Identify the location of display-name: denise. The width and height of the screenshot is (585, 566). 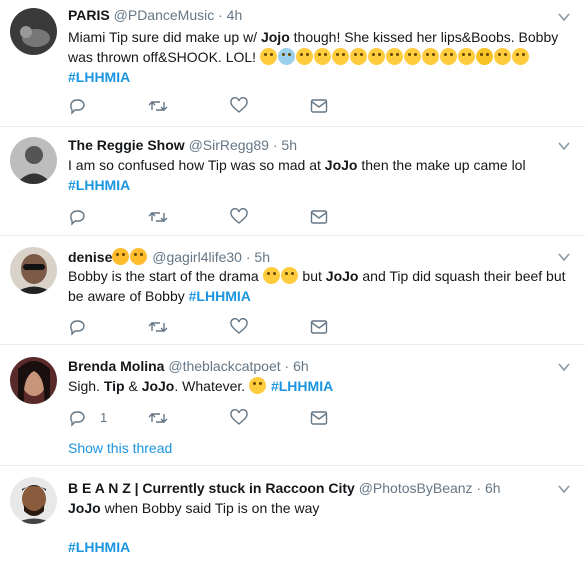
(90, 257).